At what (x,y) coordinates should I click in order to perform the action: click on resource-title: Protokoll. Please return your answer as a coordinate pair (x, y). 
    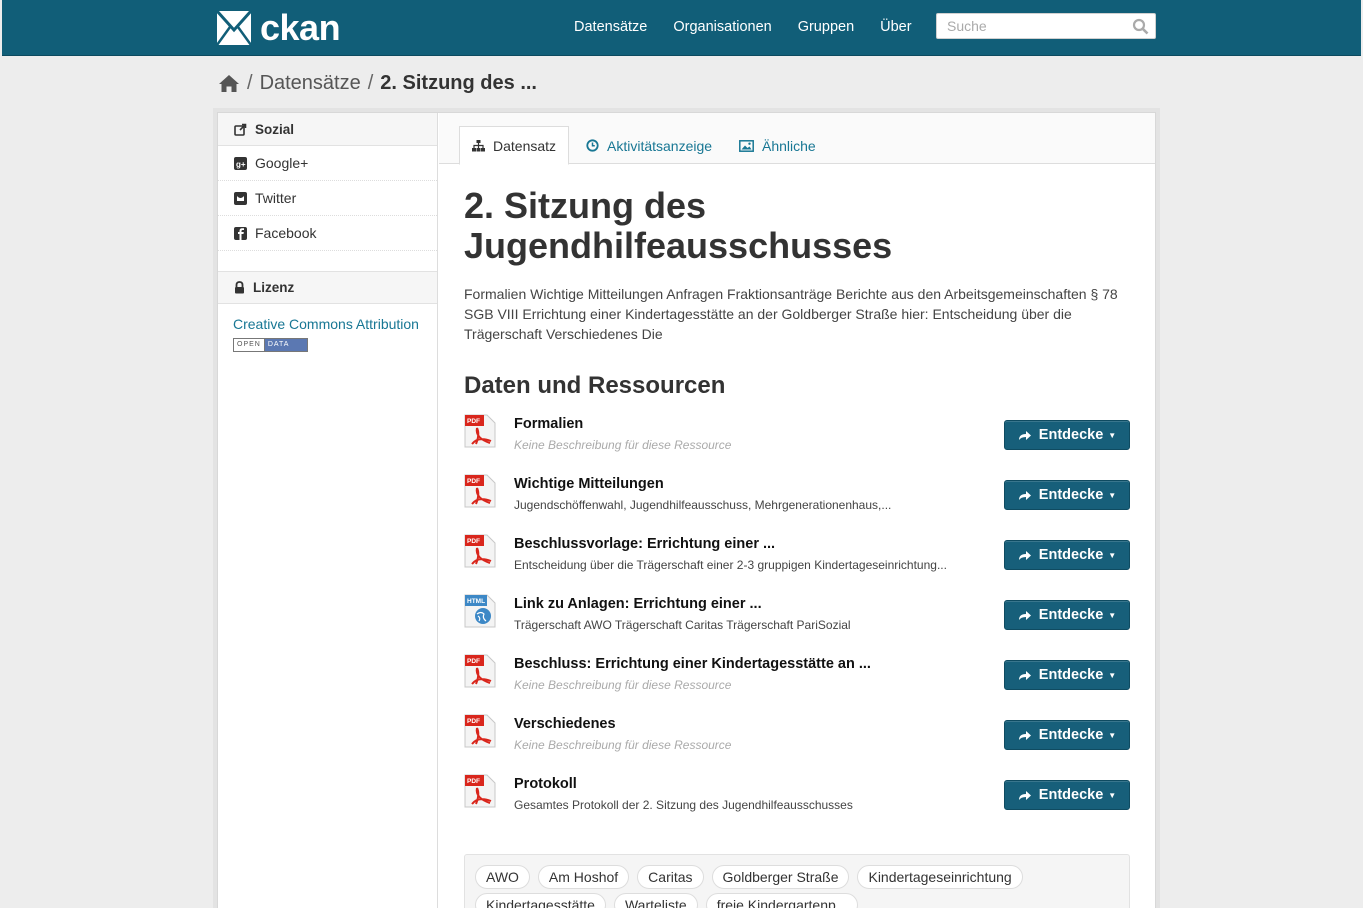
    Looking at the image, I should click on (545, 784).